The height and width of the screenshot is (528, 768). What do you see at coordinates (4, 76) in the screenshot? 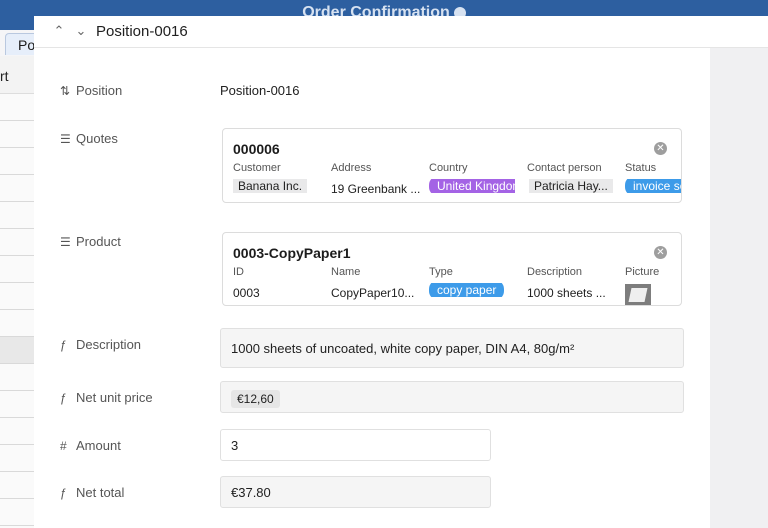
I see `toolbar-text: rt` at bounding box center [4, 76].